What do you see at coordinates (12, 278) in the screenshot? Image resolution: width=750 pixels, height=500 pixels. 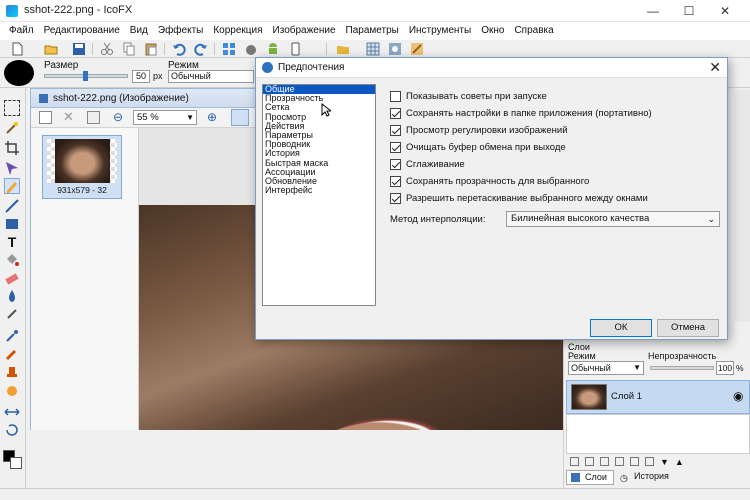 I see `eraser-icon` at bounding box center [12, 278].